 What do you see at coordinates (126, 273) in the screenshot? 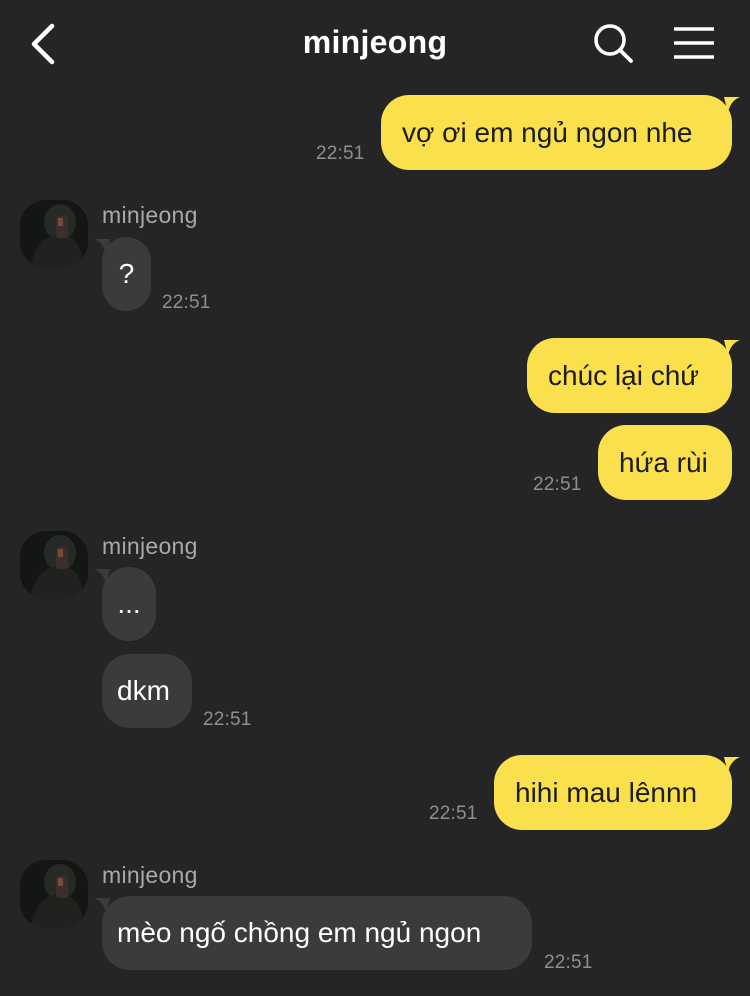
I see `message-text: ?` at bounding box center [126, 273].